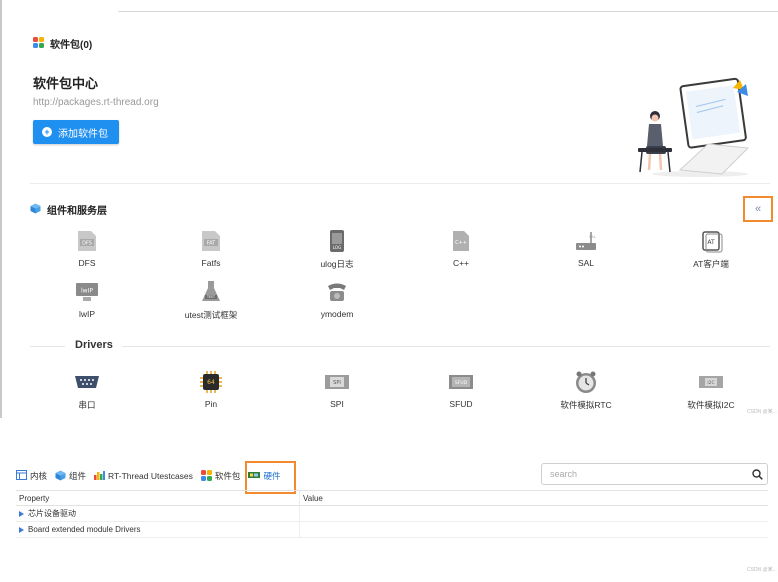 The image size is (778, 582). I want to click on driver-serial: 串口, so click(87, 390).